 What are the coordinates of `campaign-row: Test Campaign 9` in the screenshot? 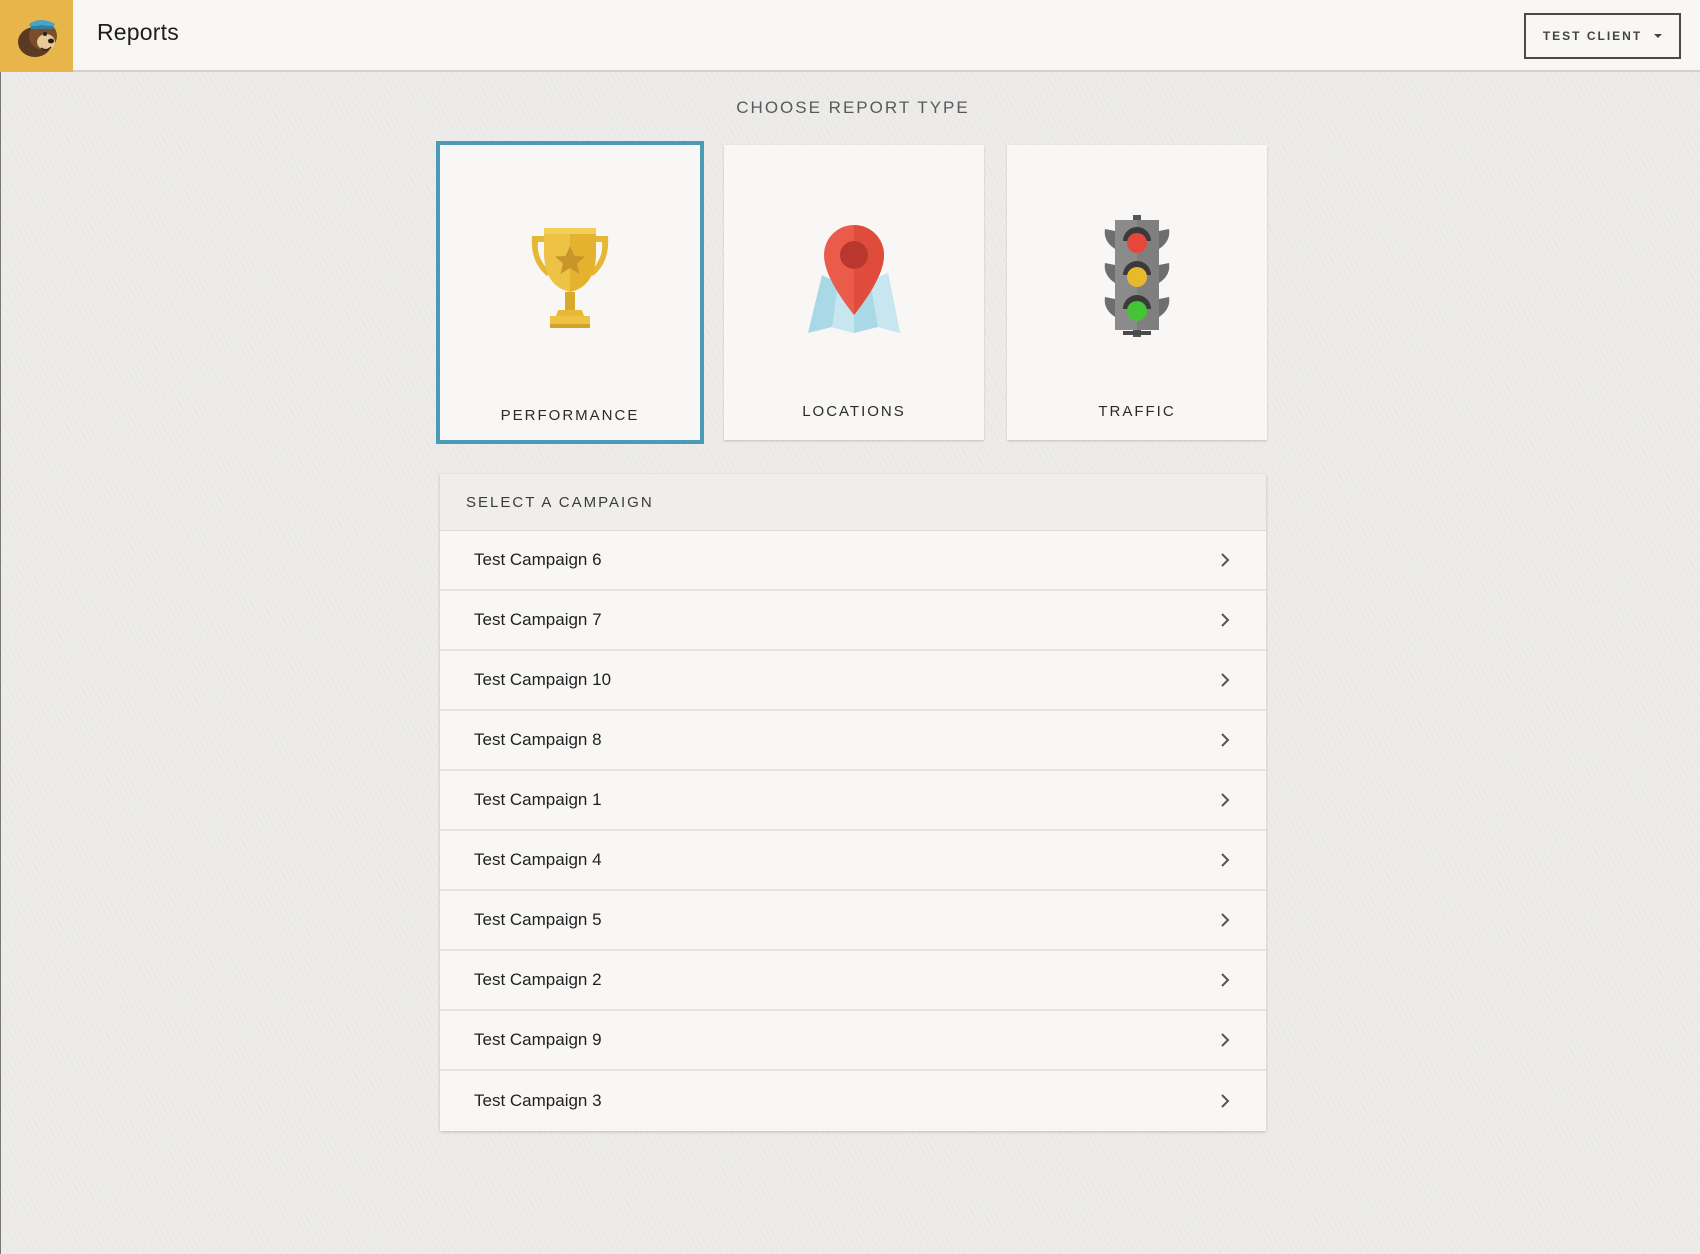 It's located at (853, 1041).